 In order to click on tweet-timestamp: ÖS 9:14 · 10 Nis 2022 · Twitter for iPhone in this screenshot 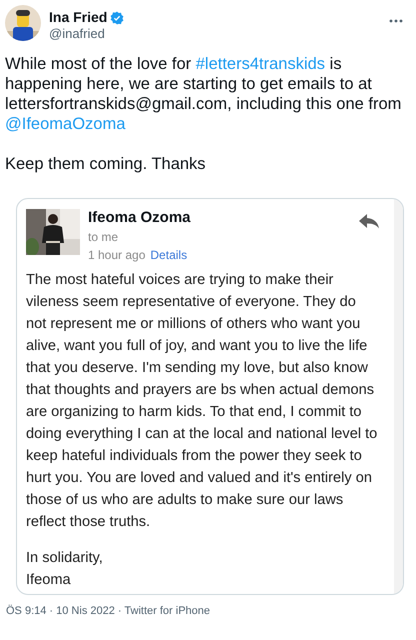, I will do `click(109, 611)`.